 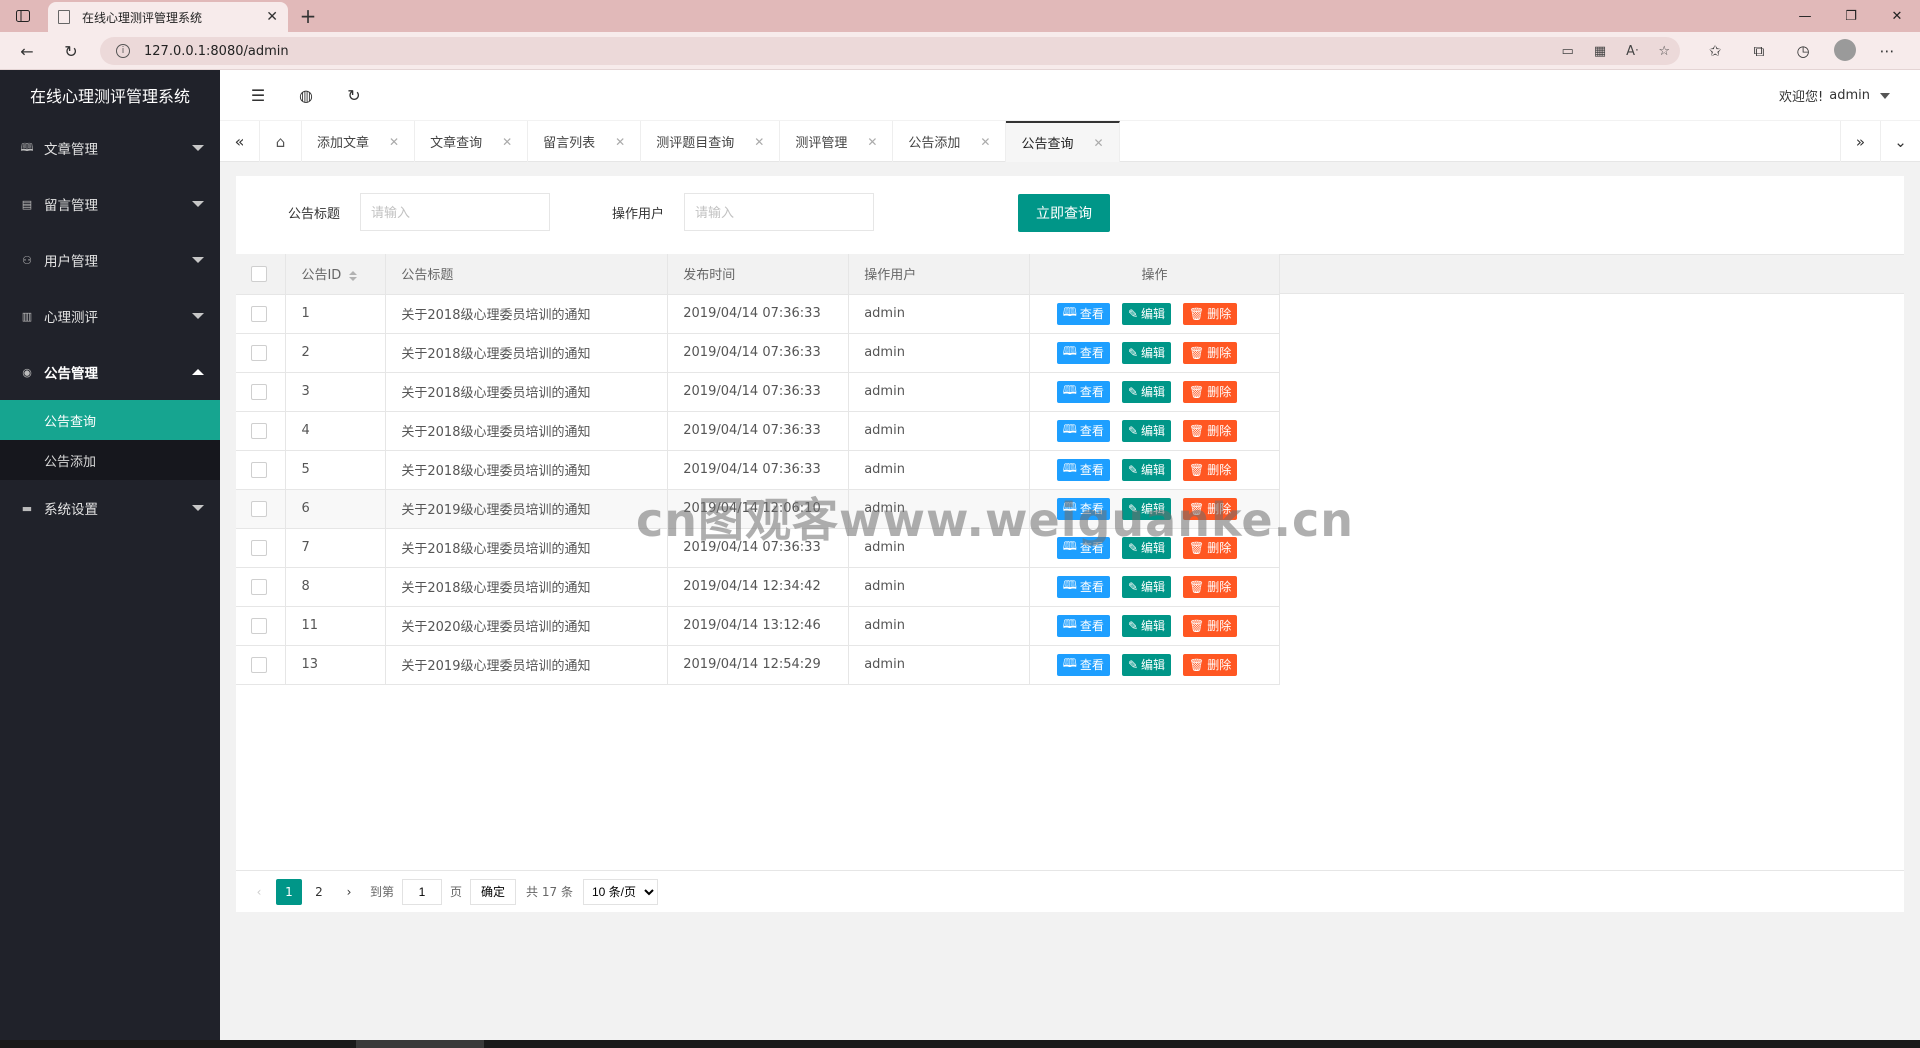 What do you see at coordinates (110, 508) in the screenshot?
I see `sidebar-item-settings: ▬ 系统设置` at bounding box center [110, 508].